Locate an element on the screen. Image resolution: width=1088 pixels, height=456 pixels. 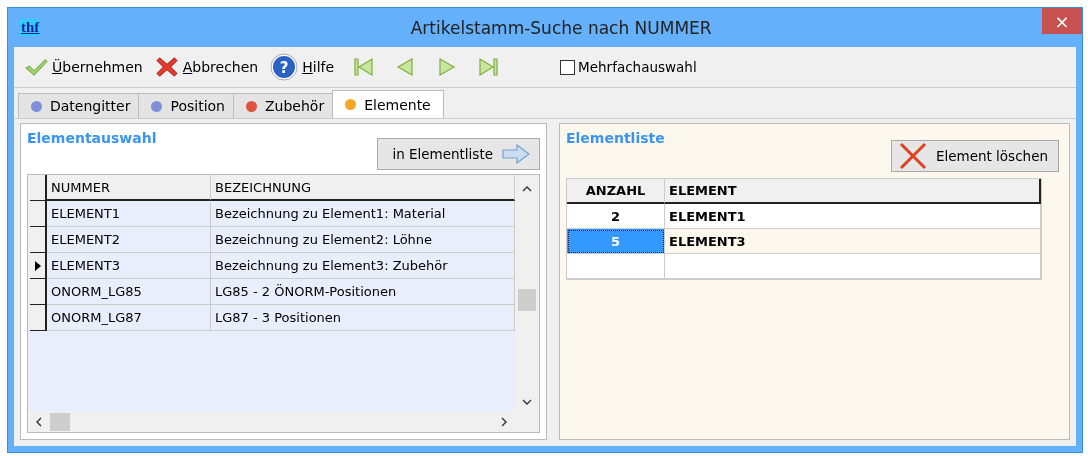
horizontal-scrollbar is located at coordinates (271, 422).